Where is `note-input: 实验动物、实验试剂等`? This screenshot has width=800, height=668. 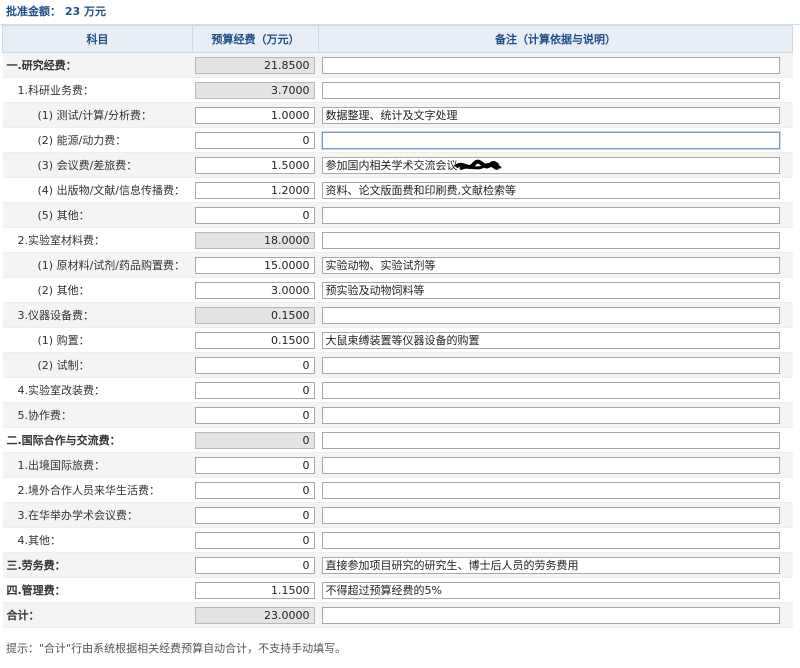 note-input: 实验动物、实验试剂等 is located at coordinates (550, 265).